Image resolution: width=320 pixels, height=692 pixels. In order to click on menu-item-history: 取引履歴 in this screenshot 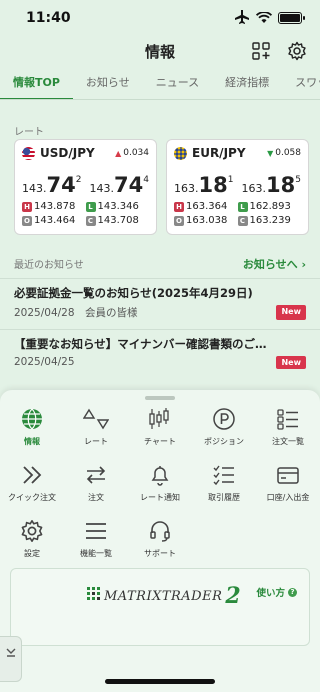, I will do `click(224, 484)`.